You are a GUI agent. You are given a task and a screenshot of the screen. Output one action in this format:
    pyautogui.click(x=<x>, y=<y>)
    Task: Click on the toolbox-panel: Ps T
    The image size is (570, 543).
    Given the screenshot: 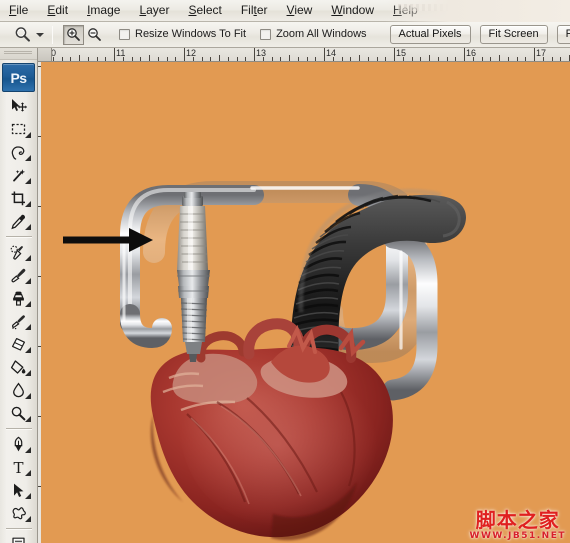 What is the action you would take?
    pyautogui.click(x=19, y=295)
    